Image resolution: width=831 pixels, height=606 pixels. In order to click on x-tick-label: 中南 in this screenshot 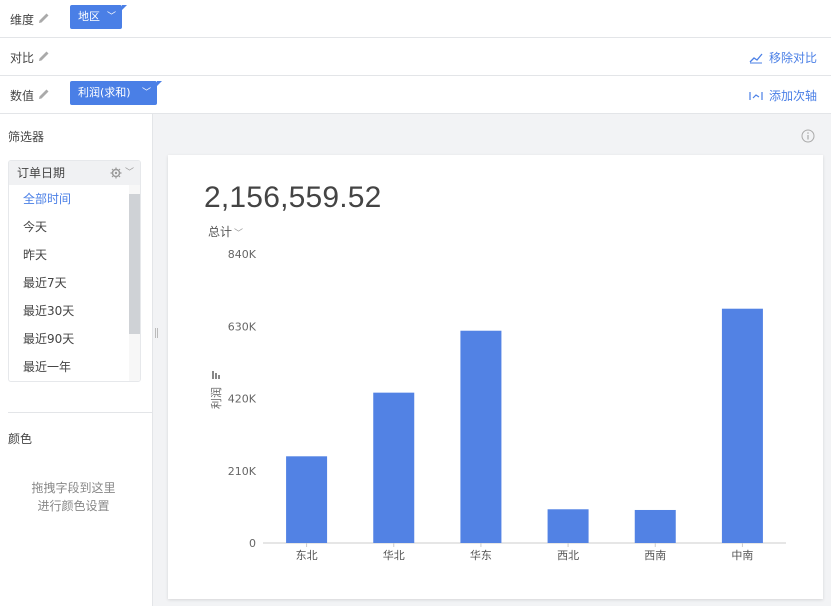, I will do `click(742, 555)`.